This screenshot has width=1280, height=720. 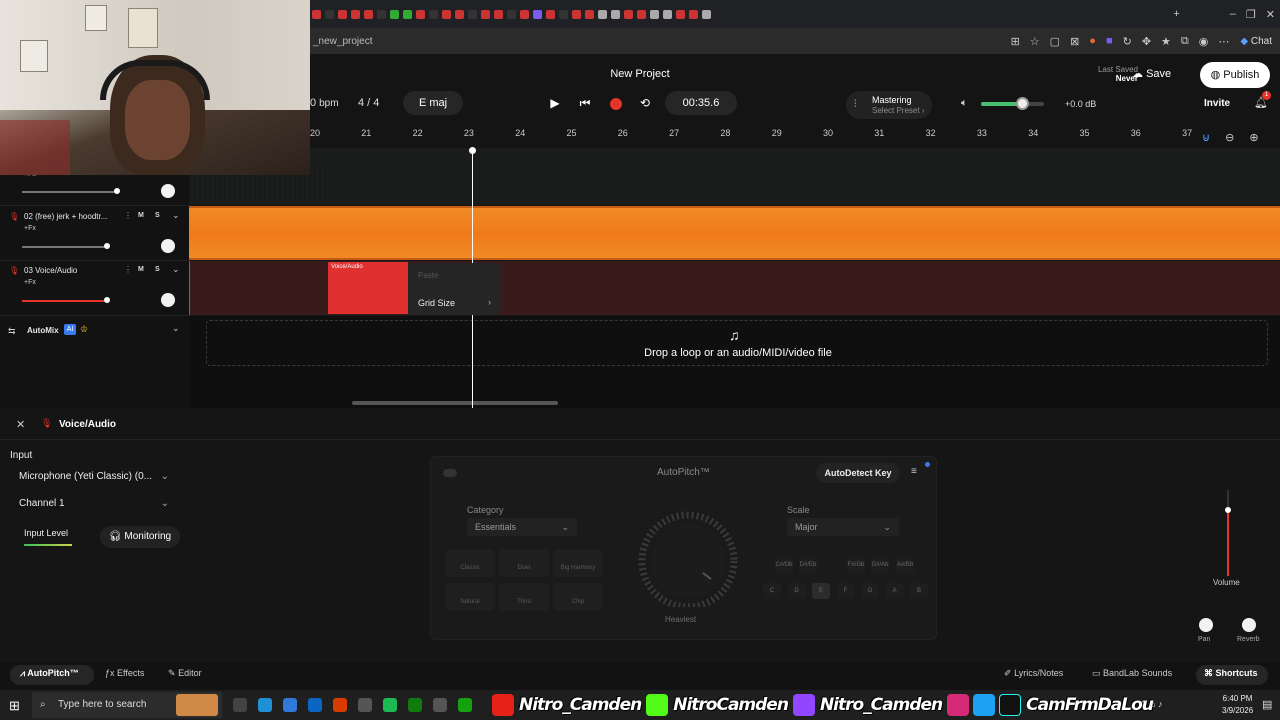 I want to click on key-accidental: A#/Bb, so click(x=905, y=565).